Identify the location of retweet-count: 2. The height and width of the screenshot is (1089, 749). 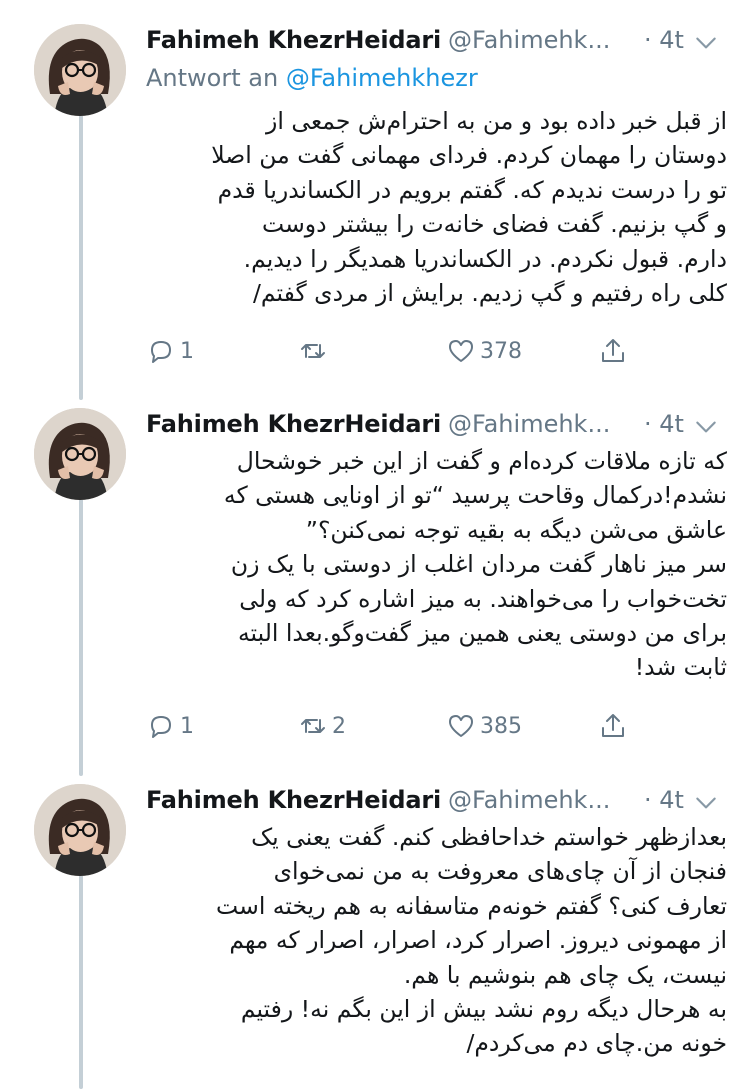
(339, 726).